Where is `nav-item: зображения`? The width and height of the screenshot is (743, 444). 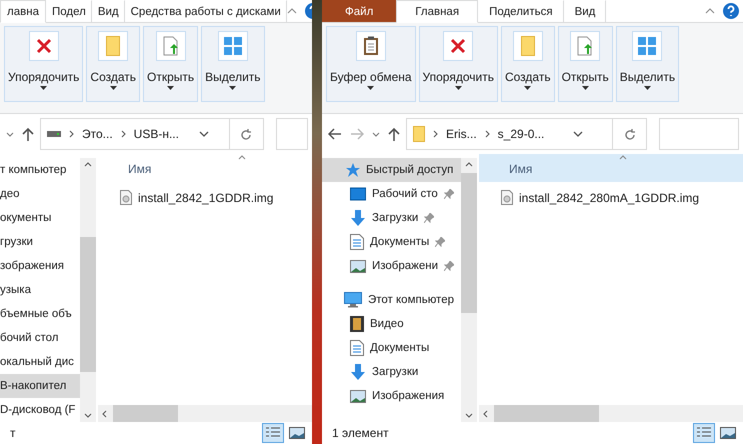
nav-item: зображения is located at coordinates (40, 266).